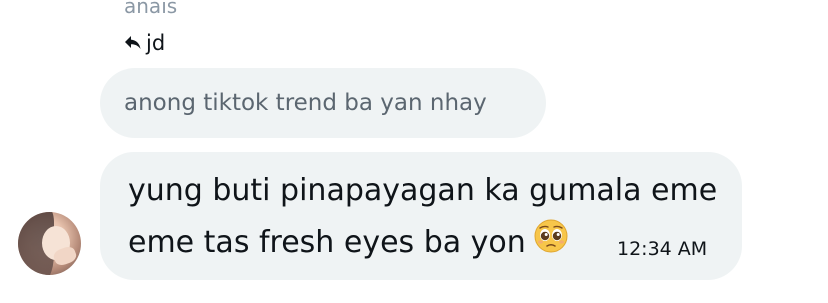 The width and height of the screenshot is (828, 303). Describe the element at coordinates (144, 43) in the screenshot. I see `reply-reference: jd` at that location.